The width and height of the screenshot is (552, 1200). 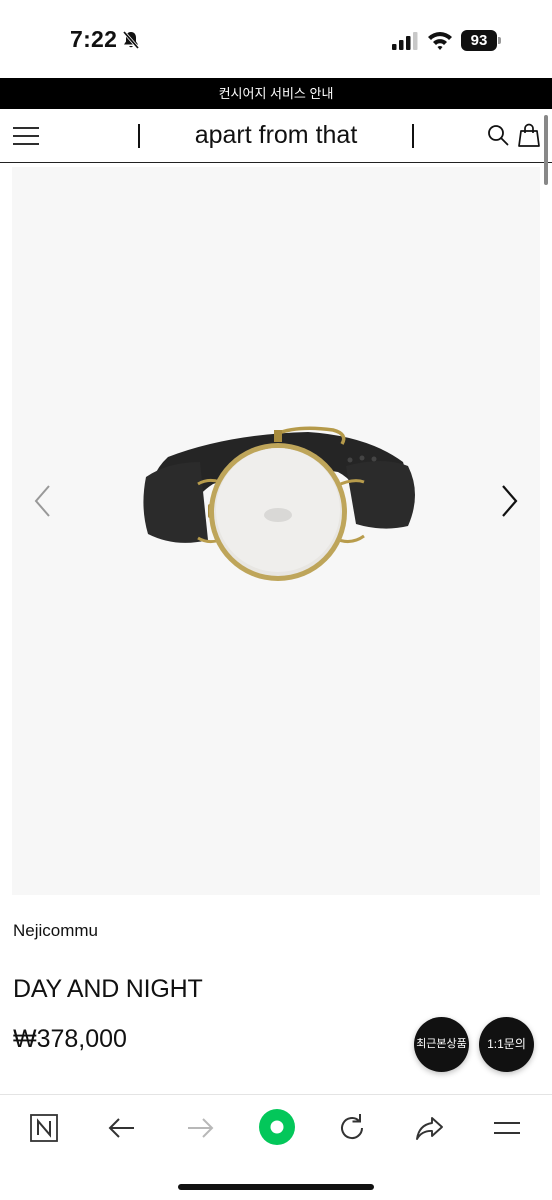 What do you see at coordinates (276, 39) in the screenshot?
I see `status-bar: 7:22 93` at bounding box center [276, 39].